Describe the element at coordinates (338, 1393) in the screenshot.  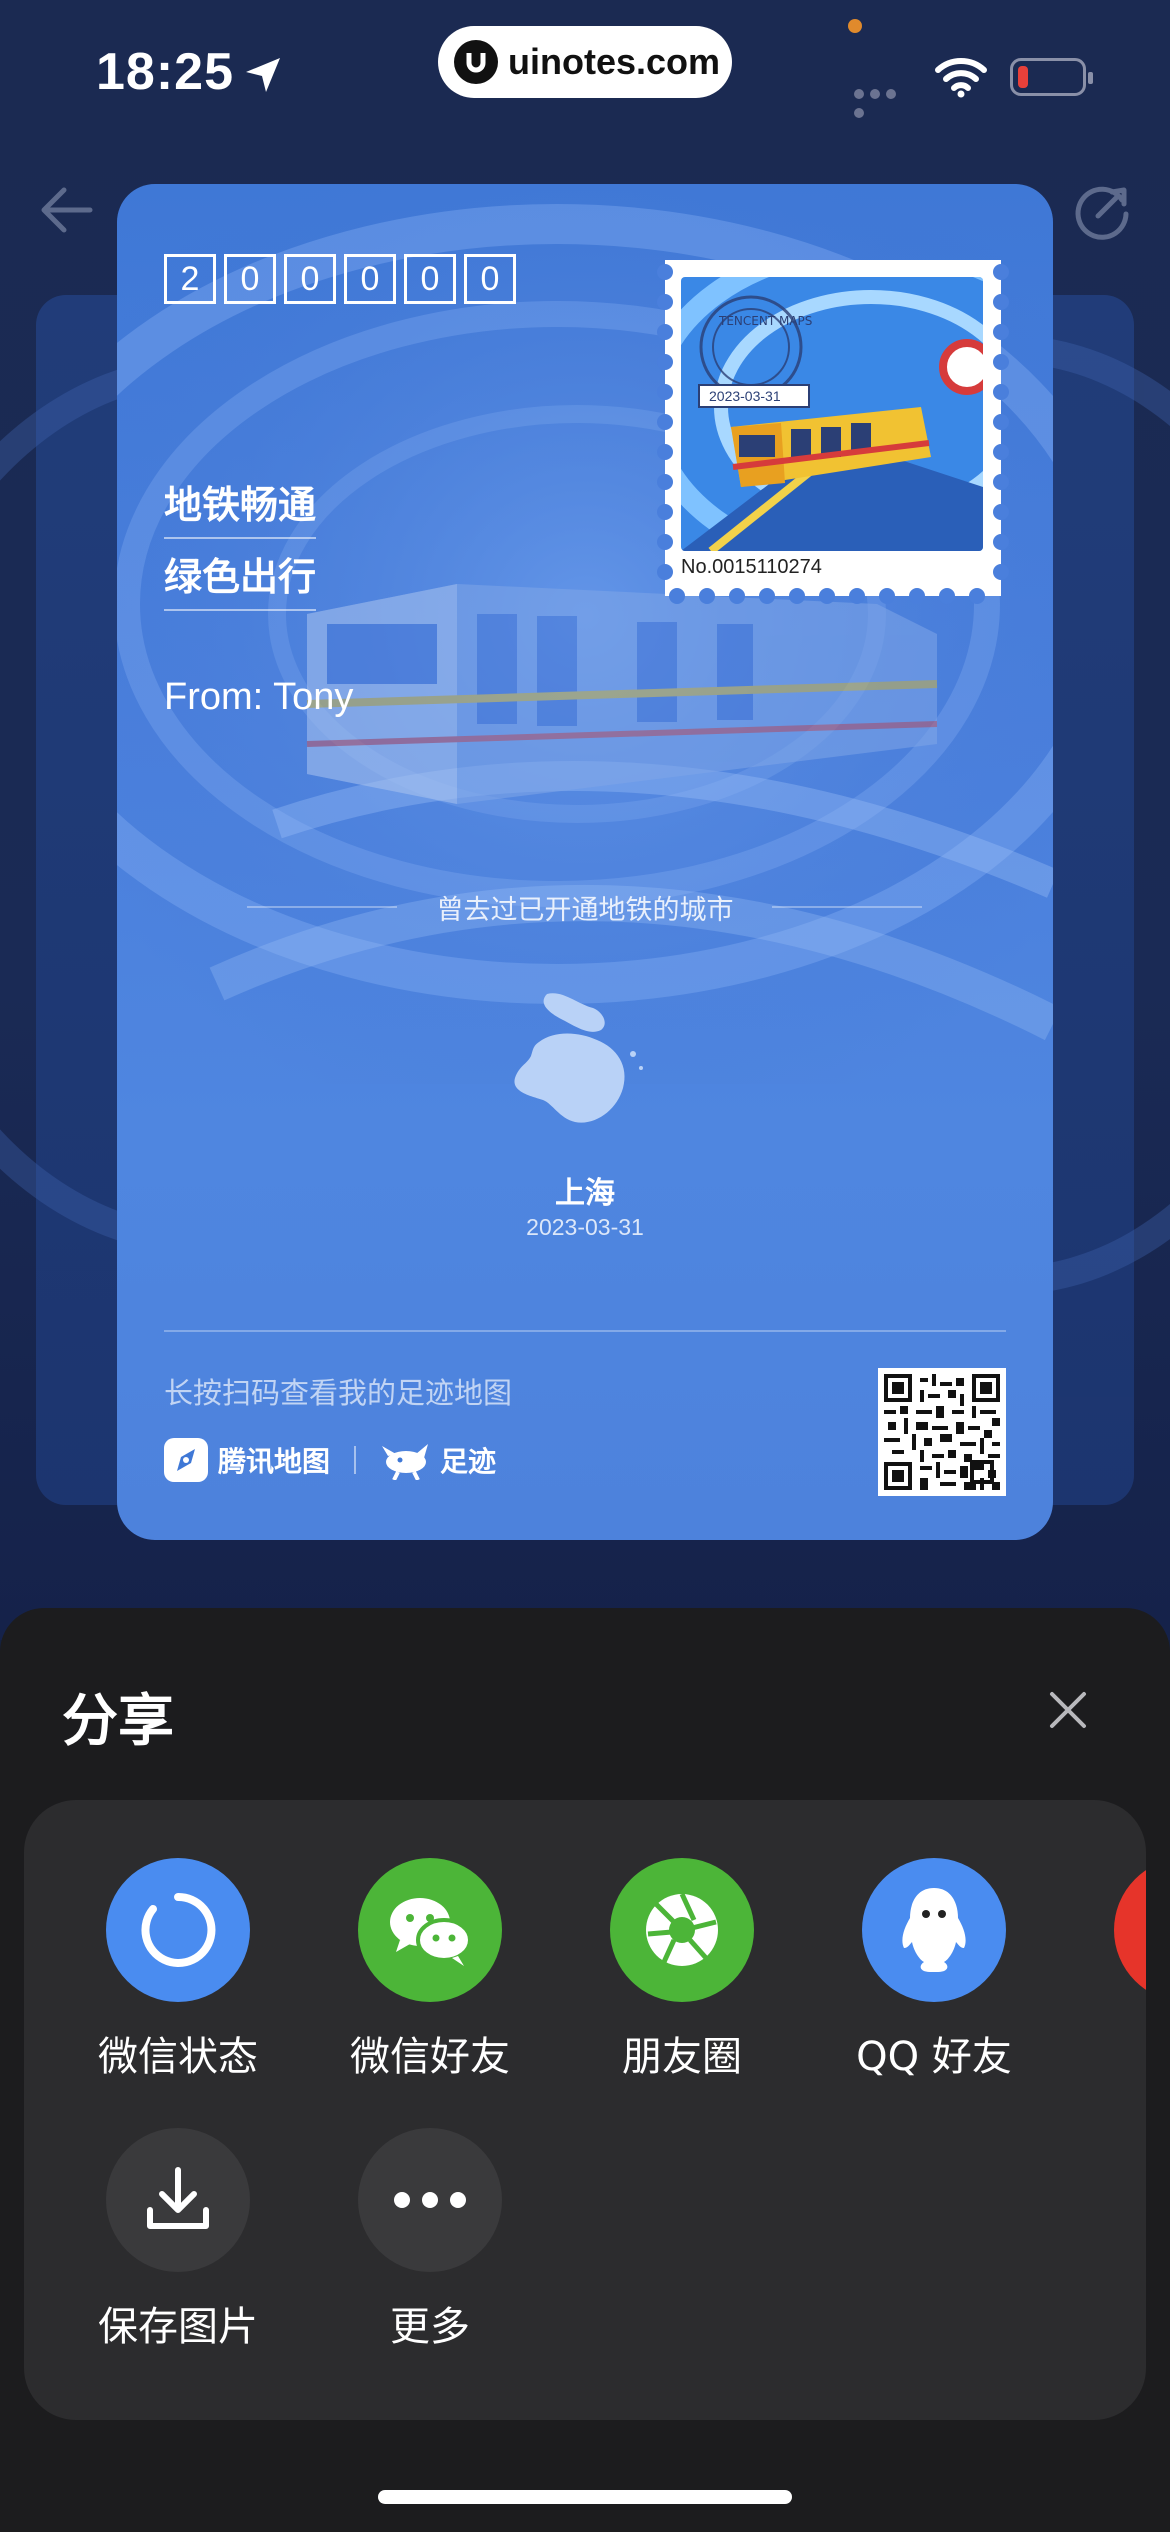
I see `scan-hint: 长按扫码查看我的足迹地图` at that location.